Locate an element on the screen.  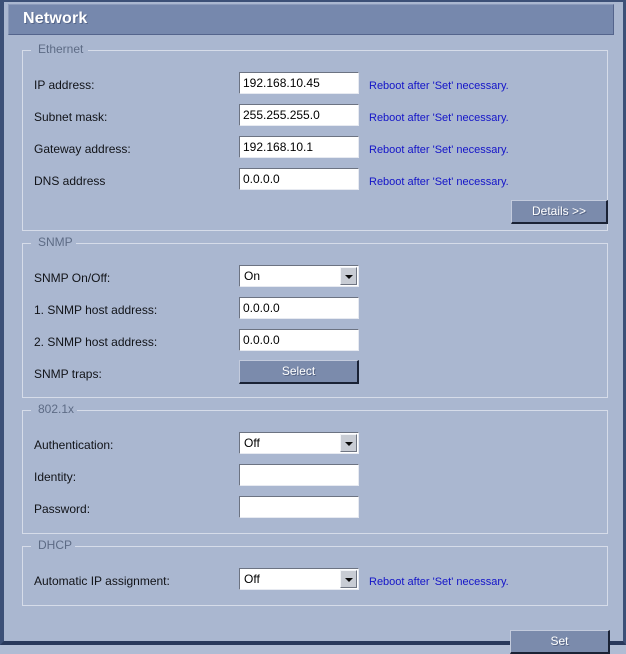
label-subnet-mask: Subnet mask: is located at coordinates (71, 117).